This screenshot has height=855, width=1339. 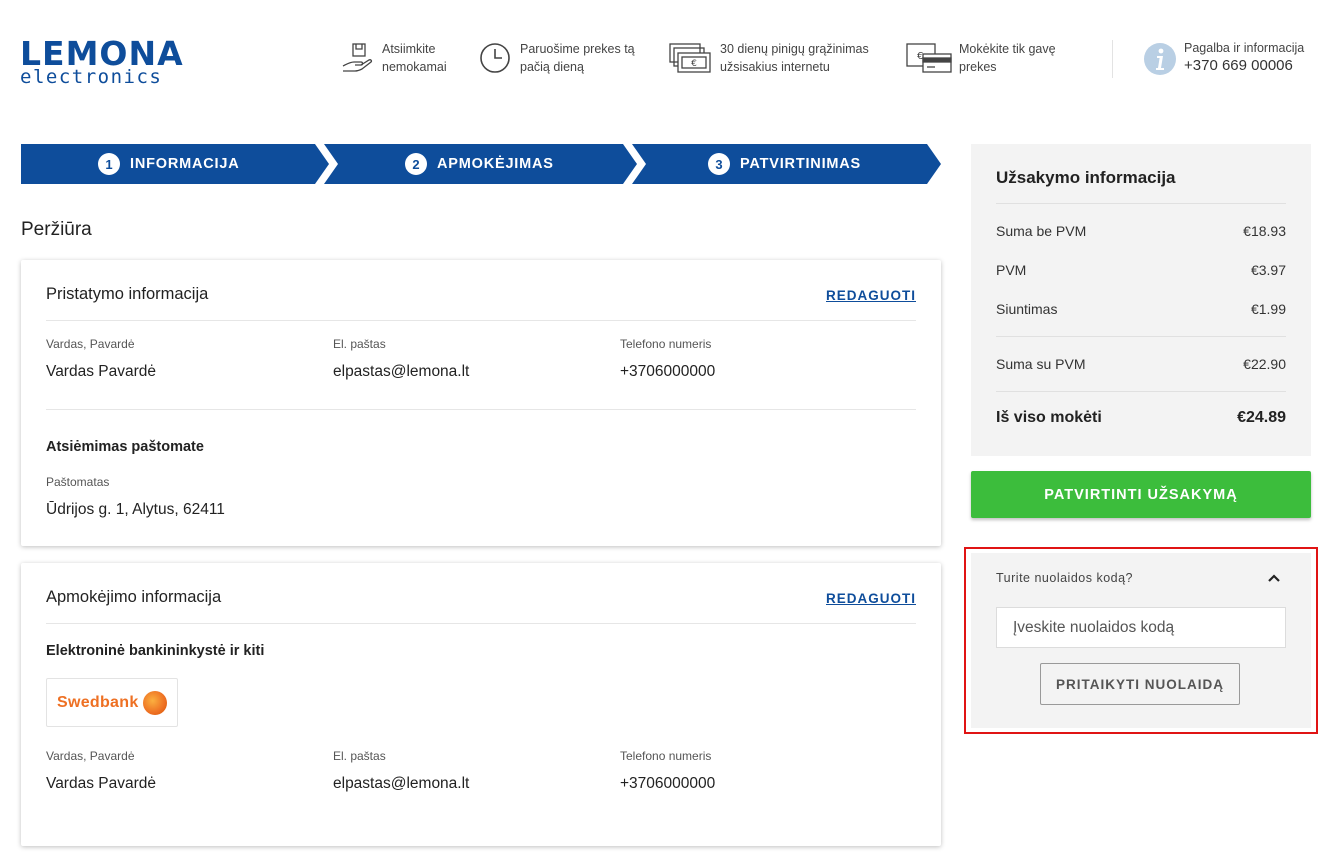 What do you see at coordinates (1086, 177) in the screenshot?
I see `summary-title: Užsakymo informacija` at bounding box center [1086, 177].